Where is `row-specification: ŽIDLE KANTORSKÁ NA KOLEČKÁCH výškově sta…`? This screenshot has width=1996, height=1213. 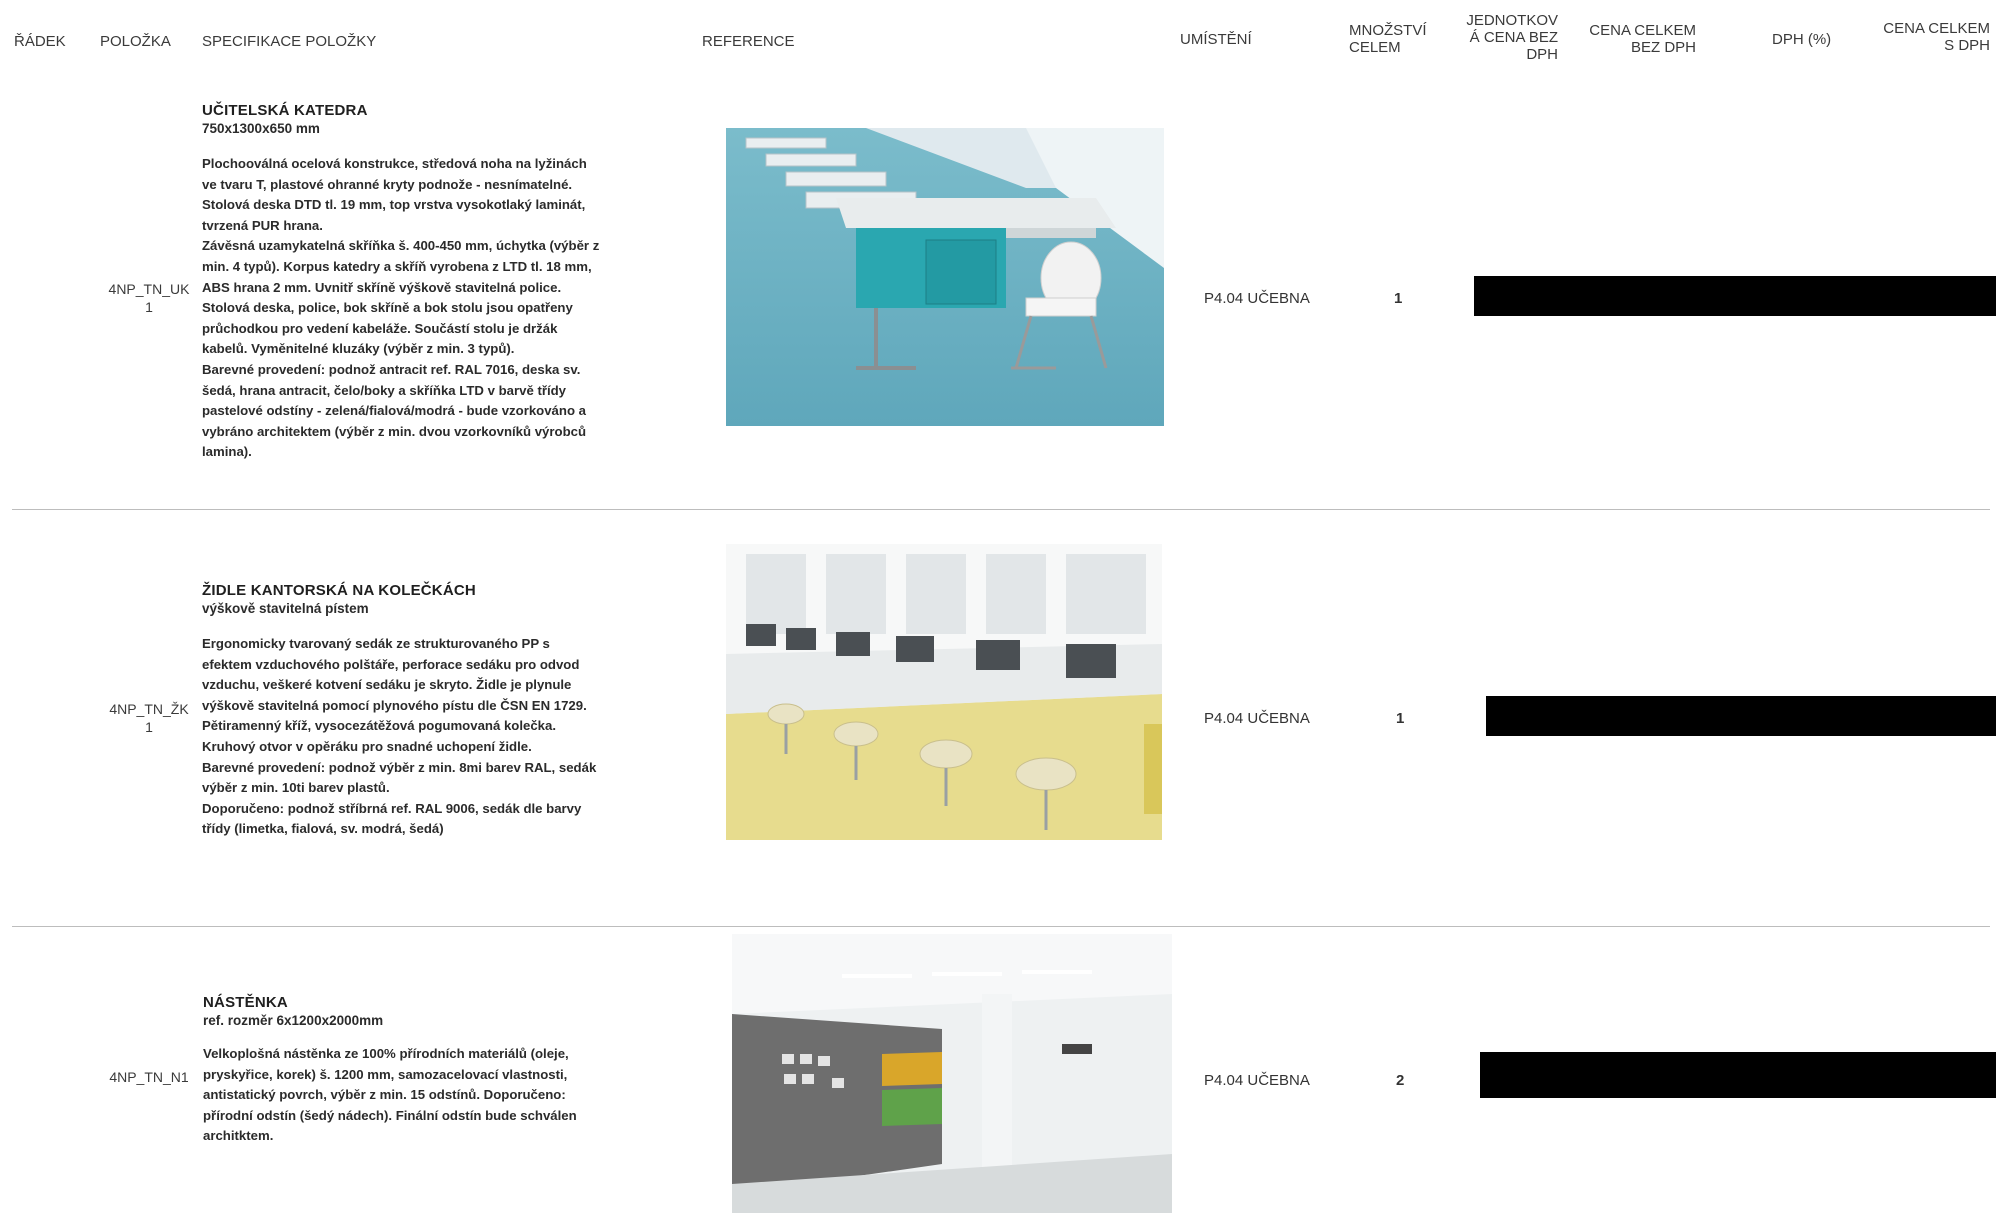
row-specification: ŽIDLE KANTORSKÁ NA KOLEČKÁCH výškově sta… is located at coordinates (452, 711).